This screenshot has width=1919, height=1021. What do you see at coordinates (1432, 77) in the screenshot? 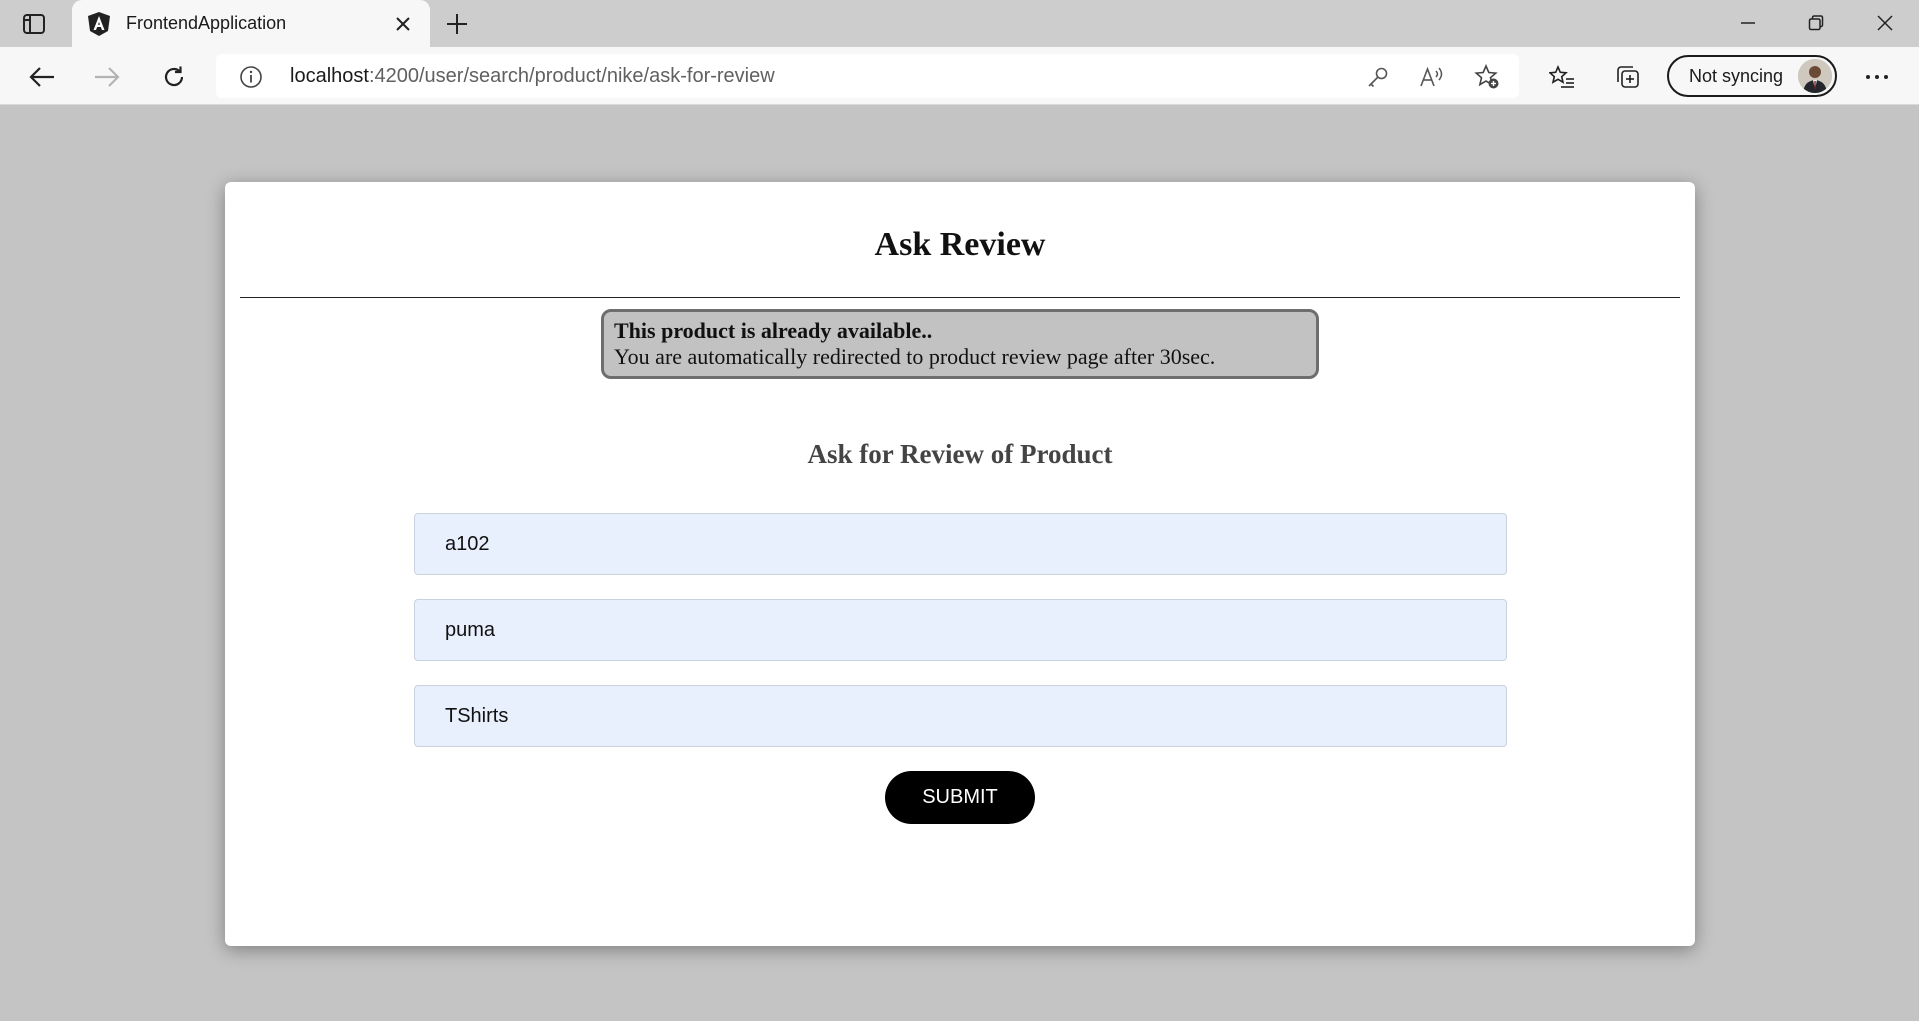
I see `read-aloud-icon` at bounding box center [1432, 77].